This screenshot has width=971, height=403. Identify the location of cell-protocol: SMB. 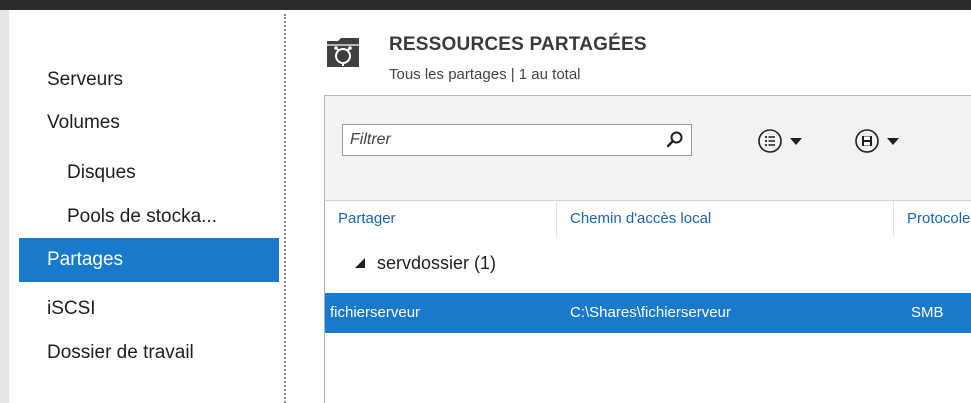
(927, 312).